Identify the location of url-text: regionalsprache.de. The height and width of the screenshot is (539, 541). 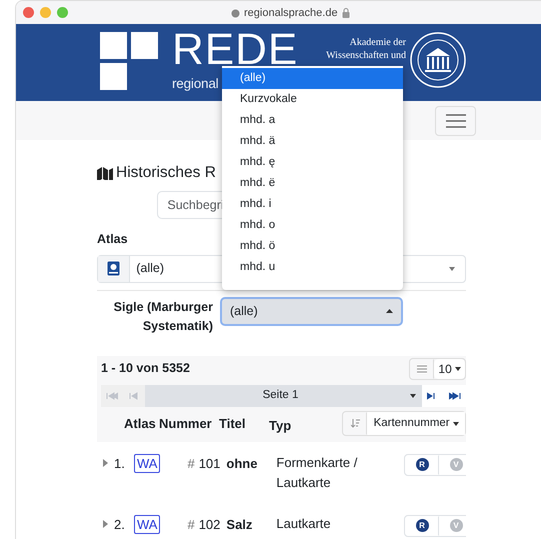
(291, 13).